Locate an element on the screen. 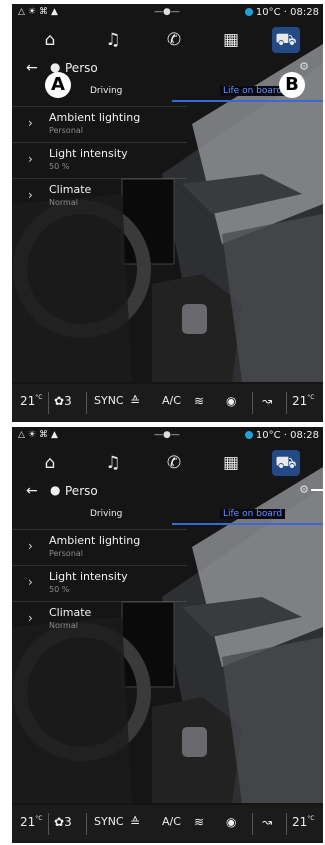  tab-bar: Driving Life on board is located at coordinates (167, 519).